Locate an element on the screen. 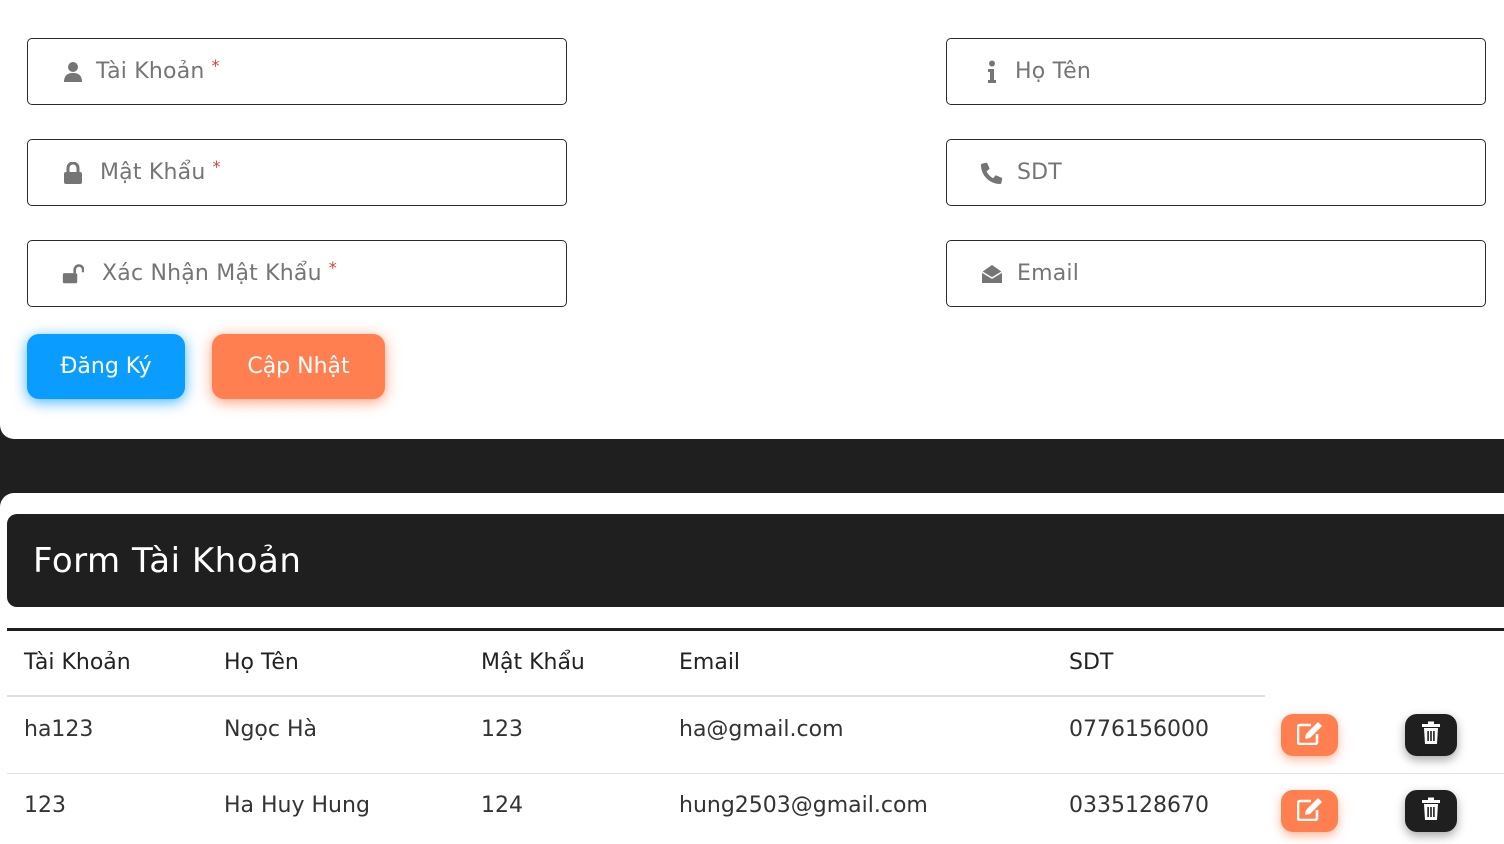 The width and height of the screenshot is (1504, 844). update-button: Cập Nhật is located at coordinates (298, 366).